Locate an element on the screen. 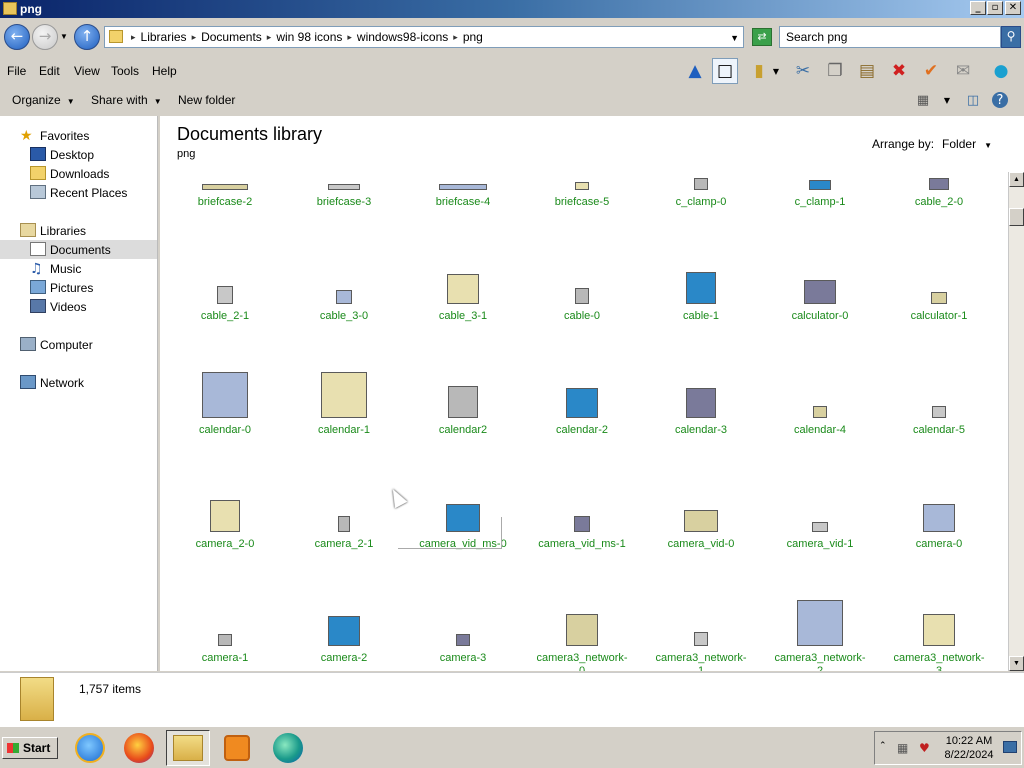 This screenshot has height=768, width=1024. file-item: cable_3-0 is located at coordinates (344, 299).